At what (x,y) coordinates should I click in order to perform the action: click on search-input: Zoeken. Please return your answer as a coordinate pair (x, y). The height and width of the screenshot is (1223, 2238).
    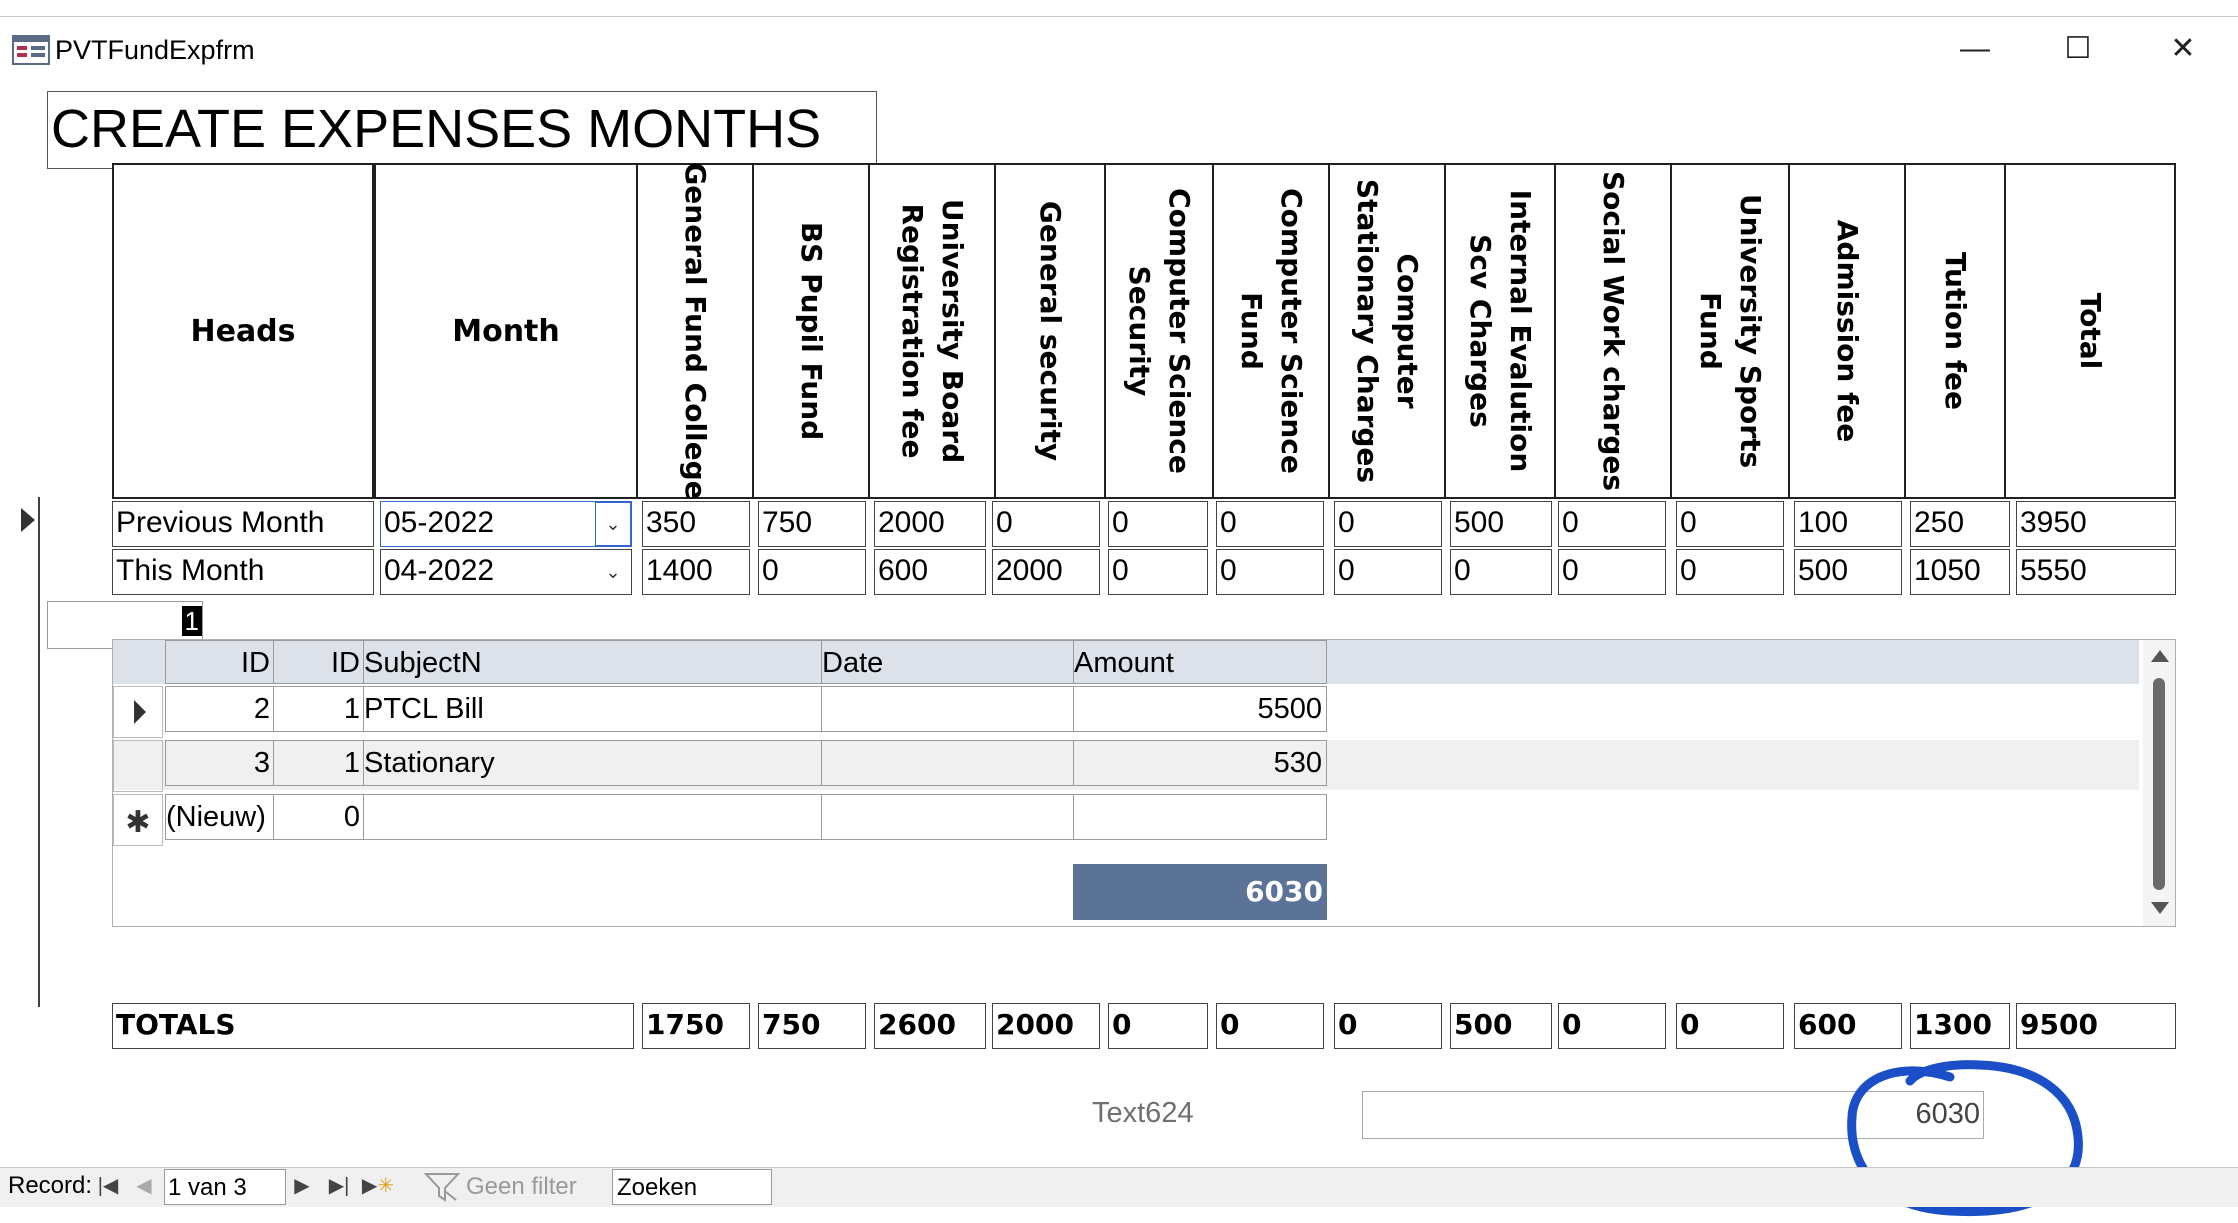
    Looking at the image, I should click on (692, 1187).